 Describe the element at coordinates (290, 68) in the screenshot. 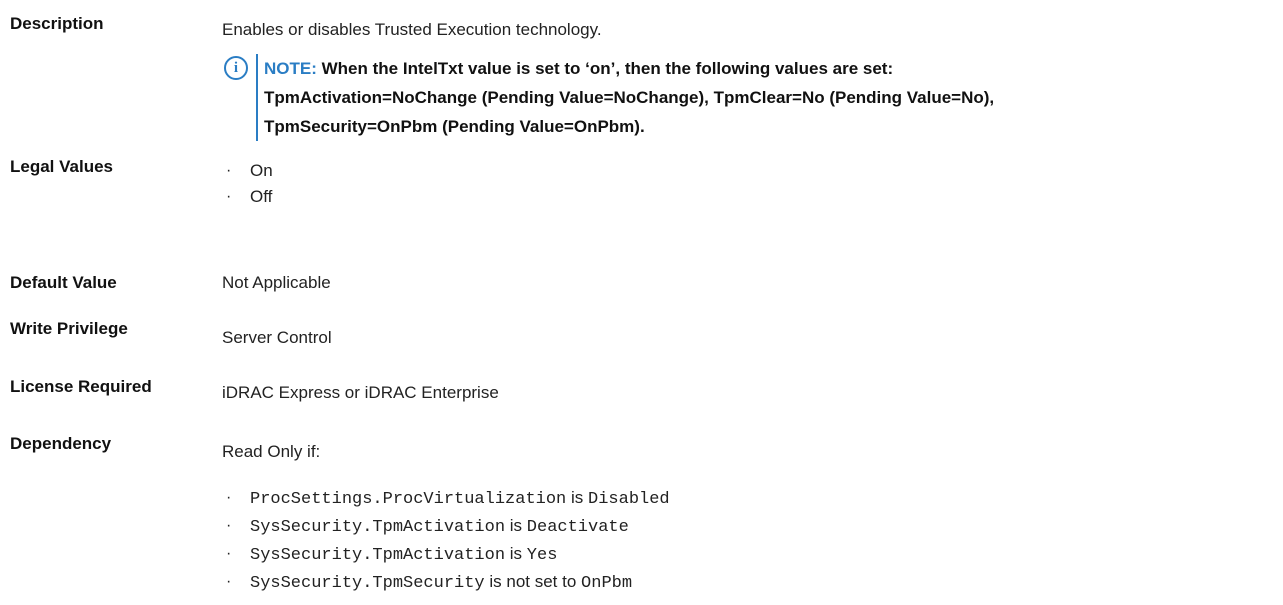

I see `note-label: NOTE:` at that location.